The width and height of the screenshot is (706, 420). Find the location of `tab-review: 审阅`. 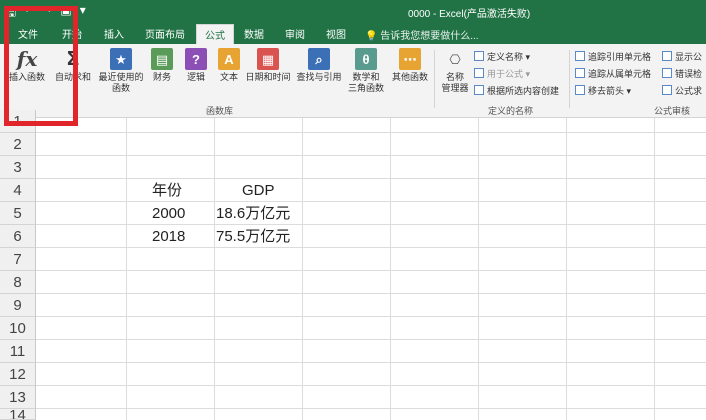

tab-review: 审阅 is located at coordinates (295, 33).